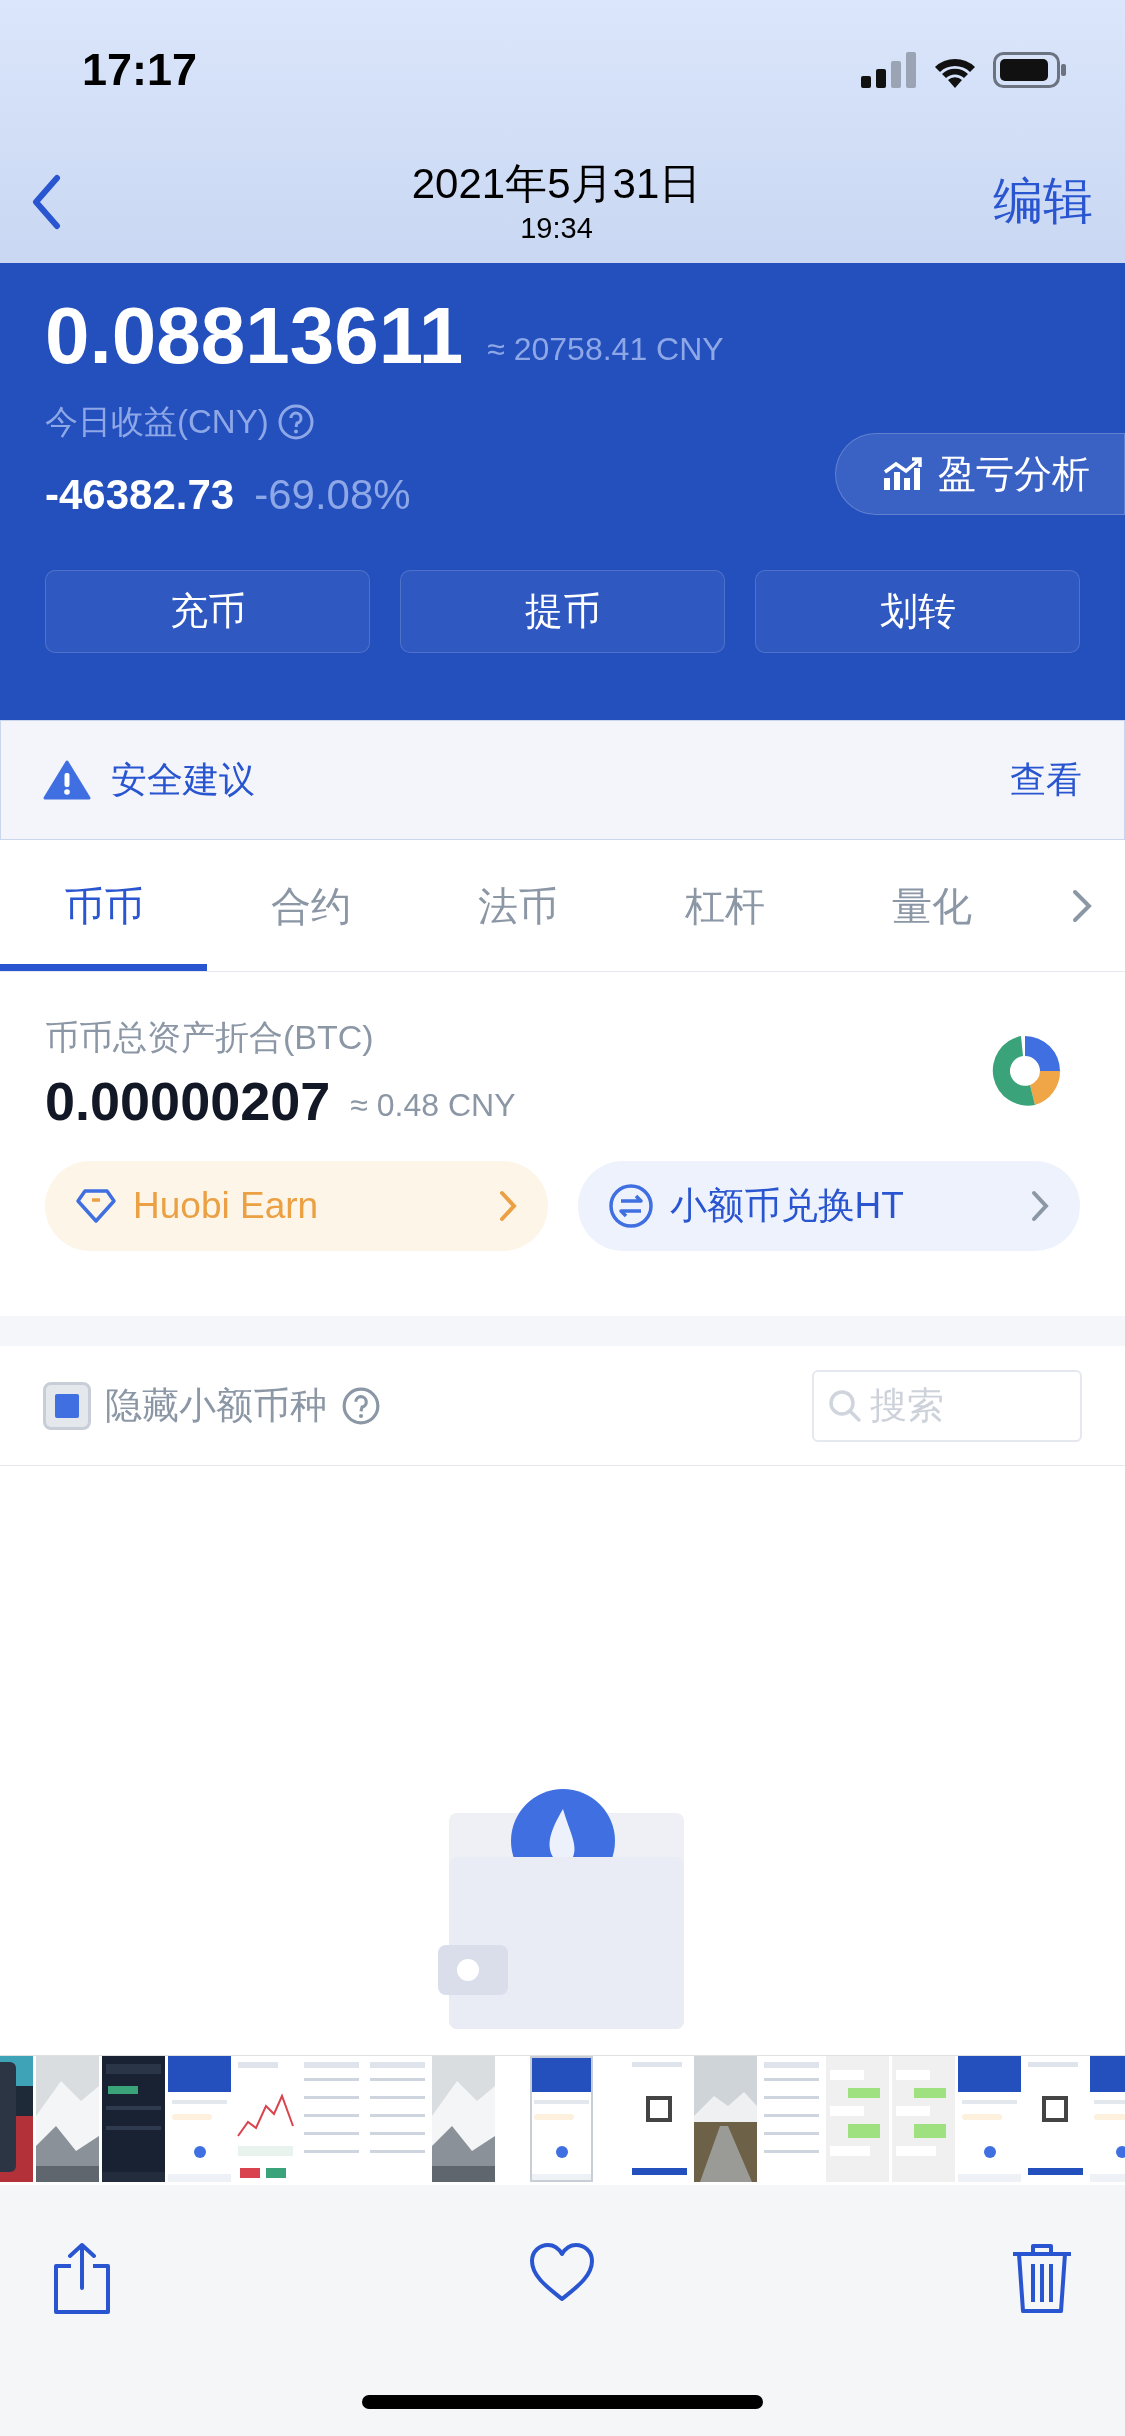  Describe the element at coordinates (917, 611) in the screenshot. I see `action-button: 划转` at that location.